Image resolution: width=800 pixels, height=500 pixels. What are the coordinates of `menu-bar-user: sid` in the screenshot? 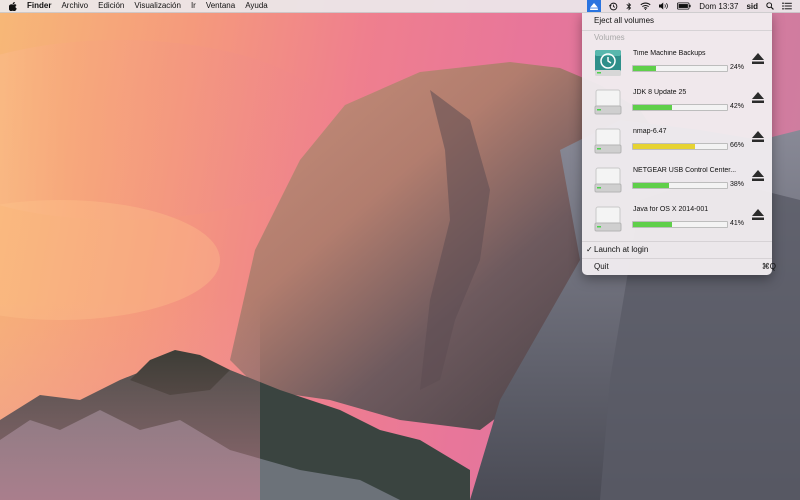 It's located at (752, 6).